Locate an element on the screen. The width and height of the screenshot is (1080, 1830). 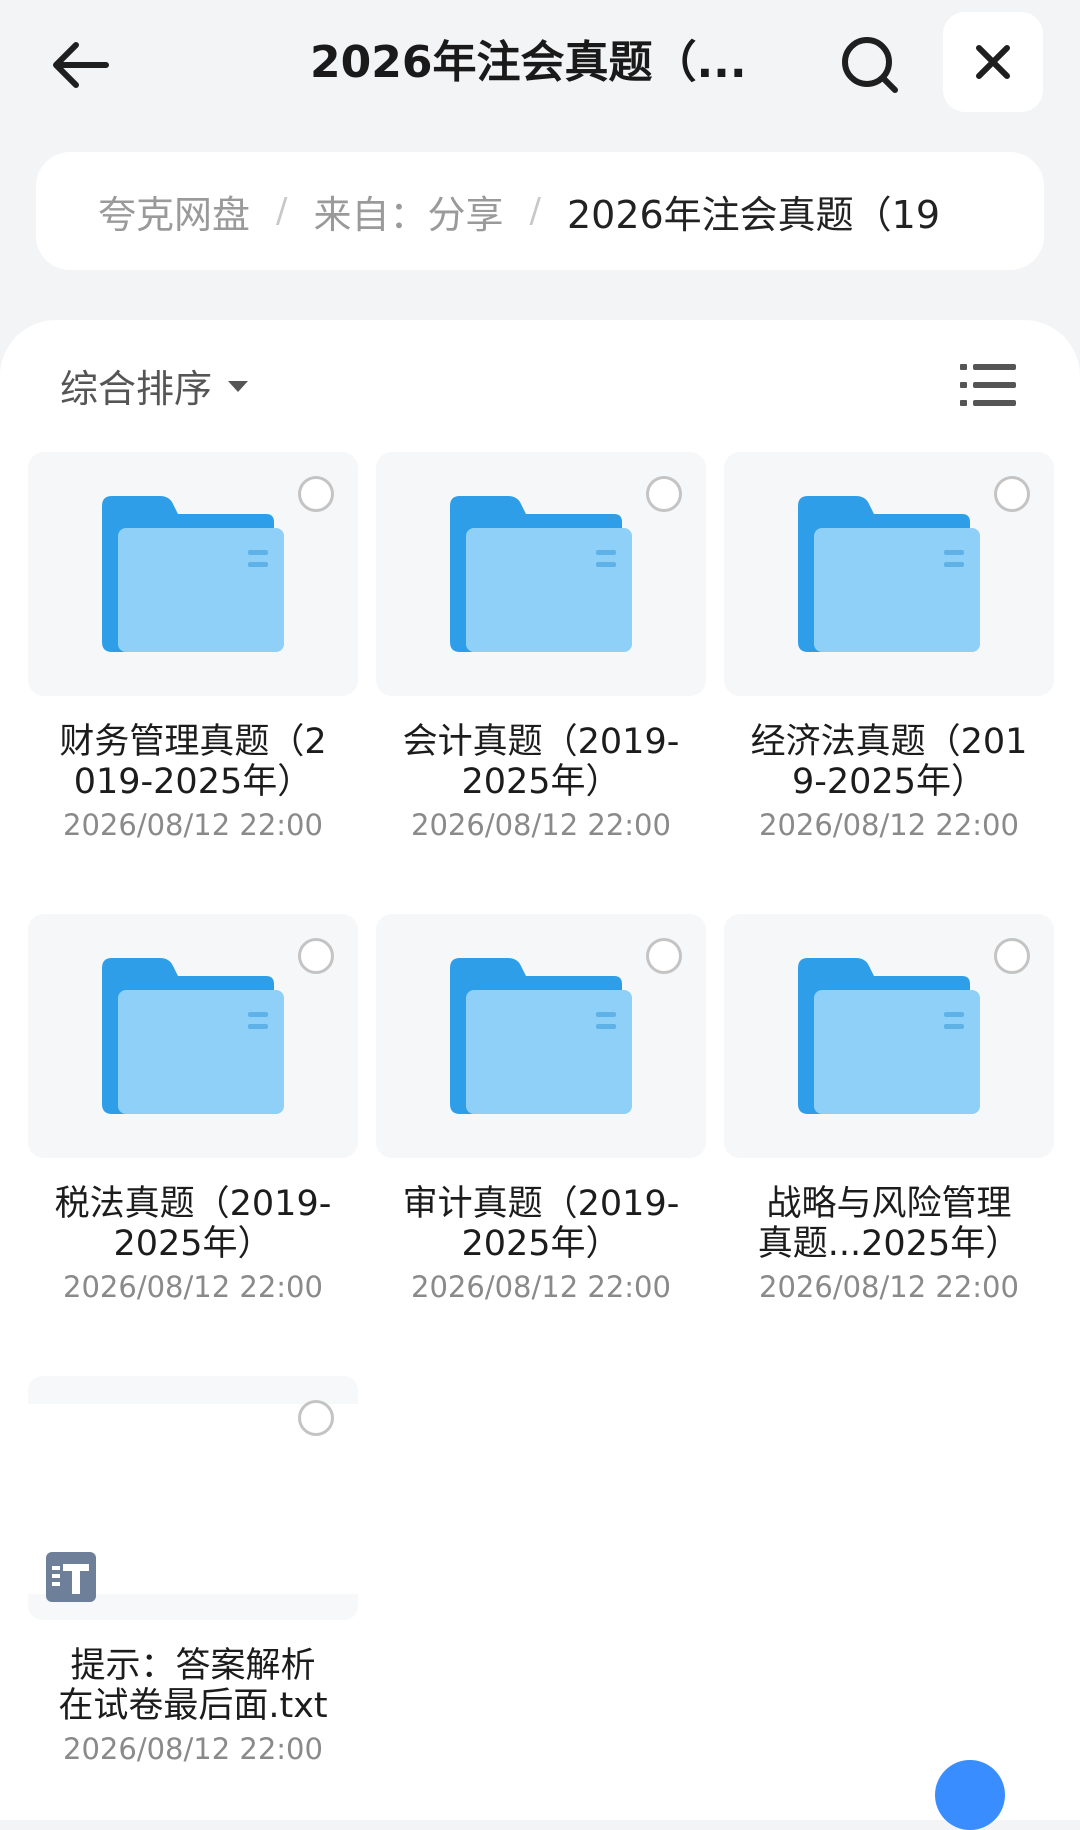
folder-item: 审计真题（2019- 2025年） 2026/08/12 22:00 is located at coordinates (541, 1114).